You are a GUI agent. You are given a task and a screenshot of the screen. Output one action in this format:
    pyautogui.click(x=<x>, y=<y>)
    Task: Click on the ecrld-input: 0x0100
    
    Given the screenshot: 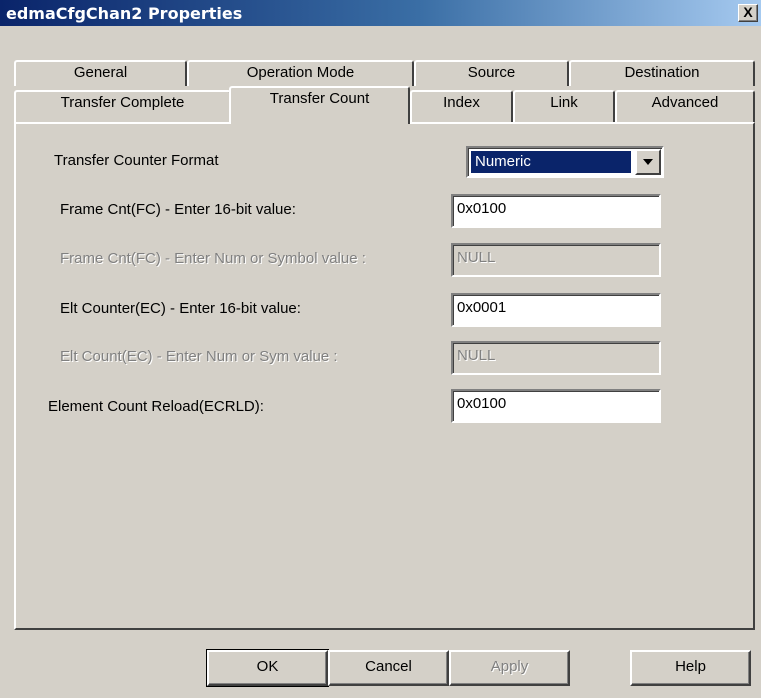 What is the action you would take?
    pyautogui.click(x=556, y=406)
    